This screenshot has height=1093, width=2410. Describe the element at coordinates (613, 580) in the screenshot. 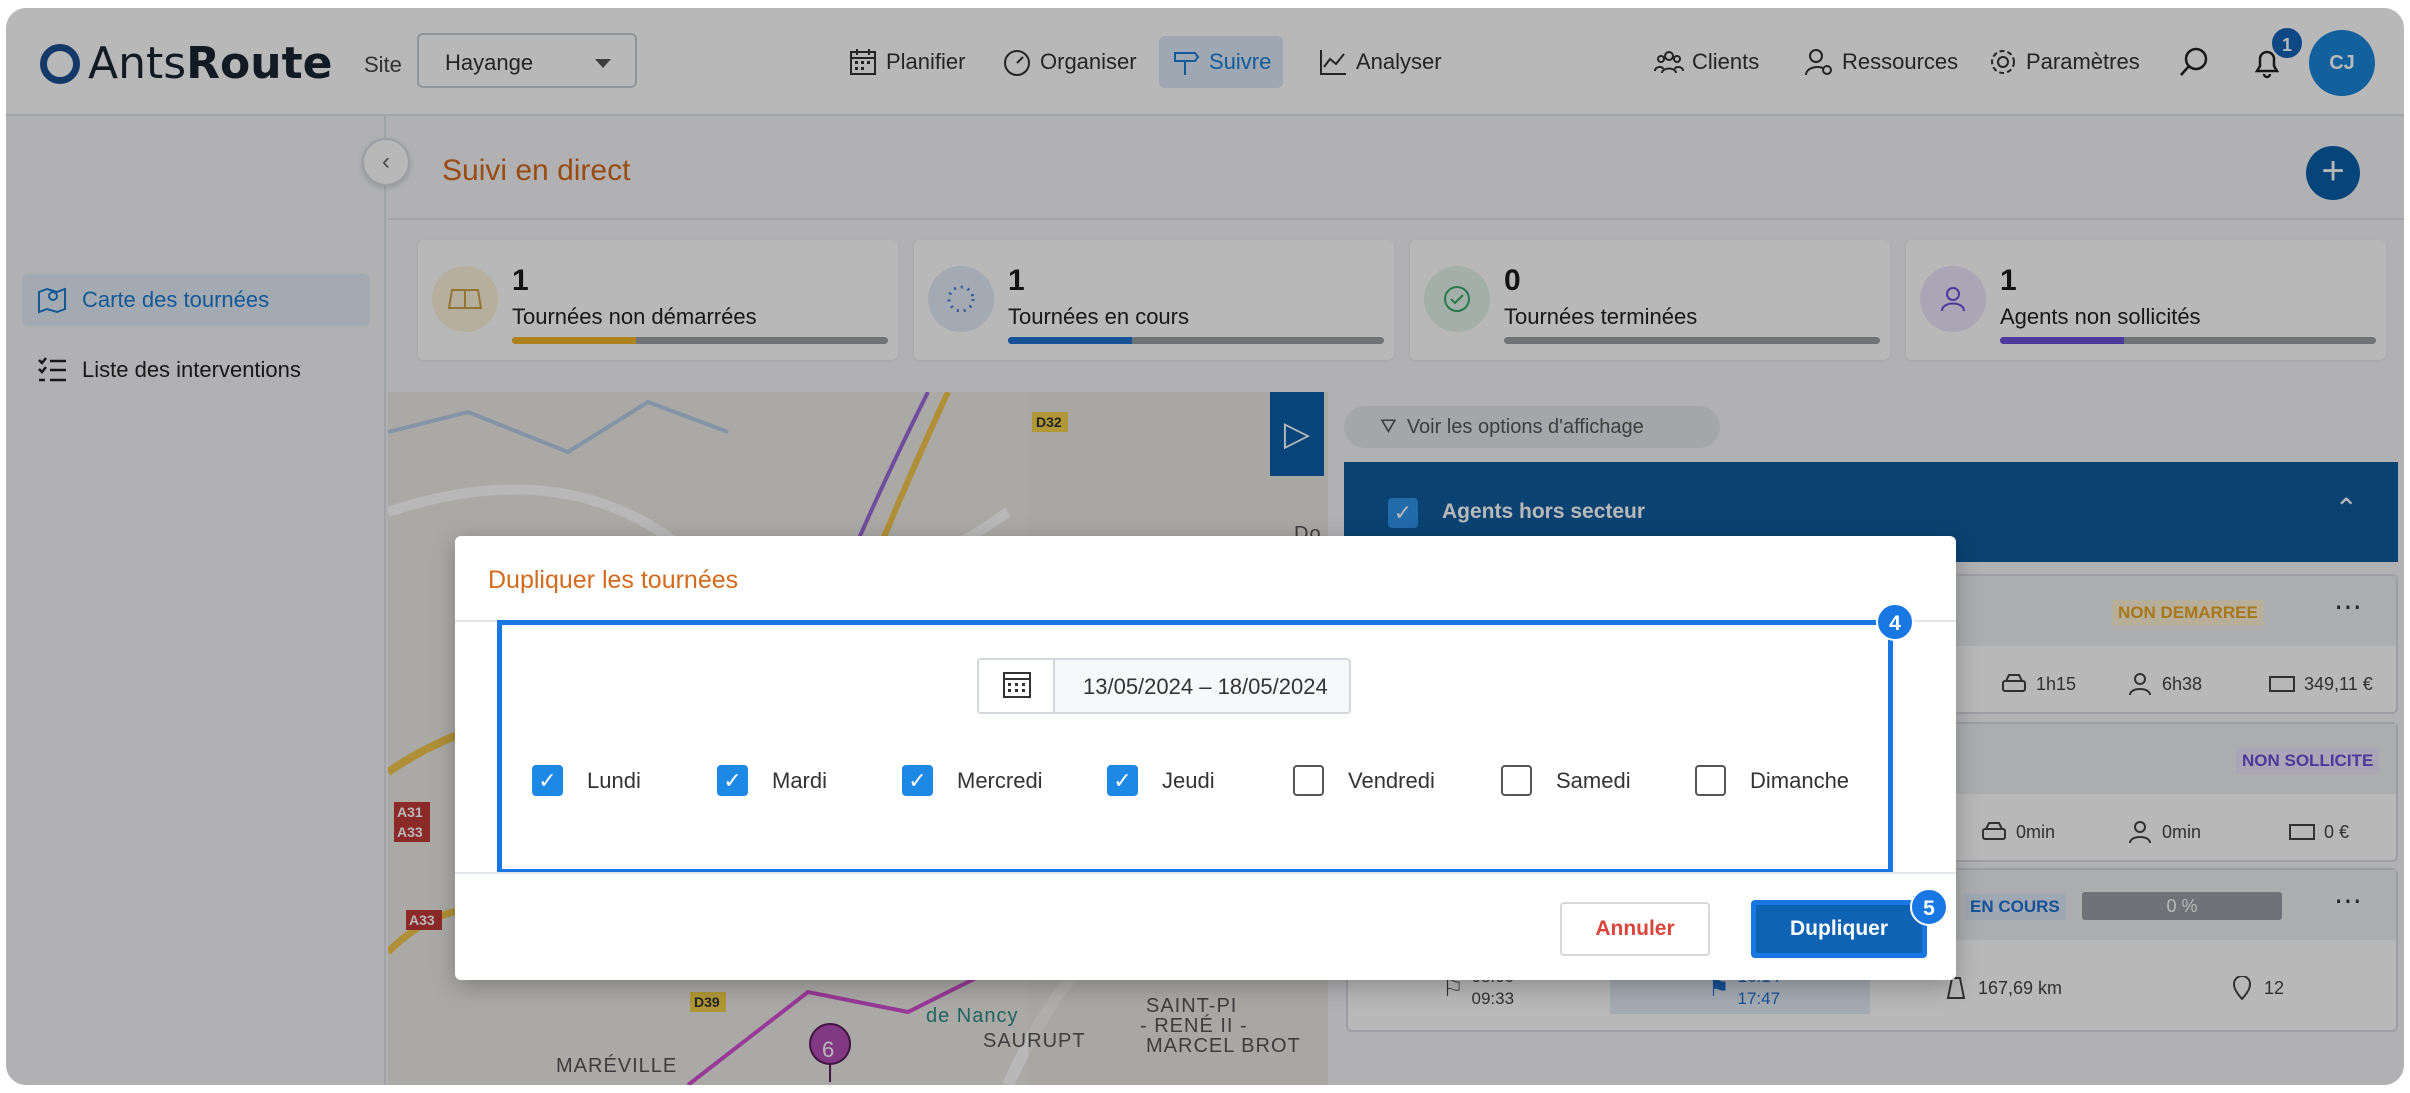

I see `dialog-title: Dupliquer les tournées` at that location.